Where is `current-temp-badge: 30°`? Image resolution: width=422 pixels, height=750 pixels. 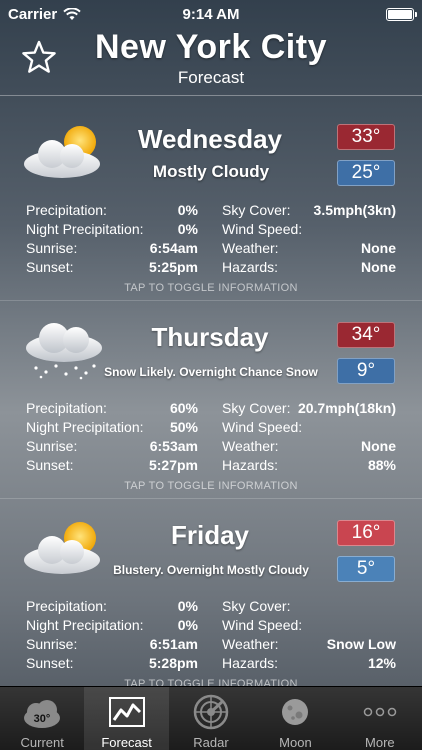
current-temp-badge: 30° is located at coordinates (42, 719).